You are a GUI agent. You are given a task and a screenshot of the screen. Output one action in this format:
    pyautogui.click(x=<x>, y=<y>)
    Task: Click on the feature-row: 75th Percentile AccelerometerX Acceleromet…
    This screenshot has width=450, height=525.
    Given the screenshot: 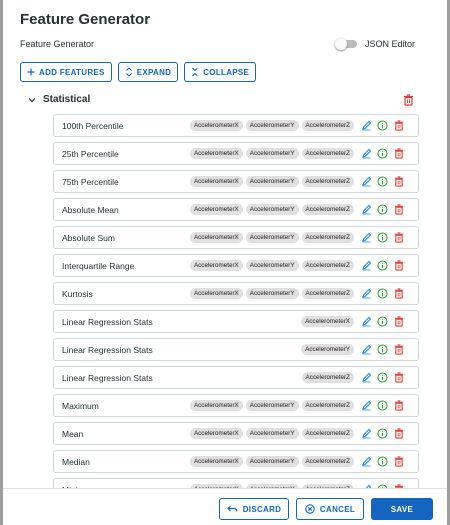 What is the action you would take?
    pyautogui.click(x=236, y=181)
    